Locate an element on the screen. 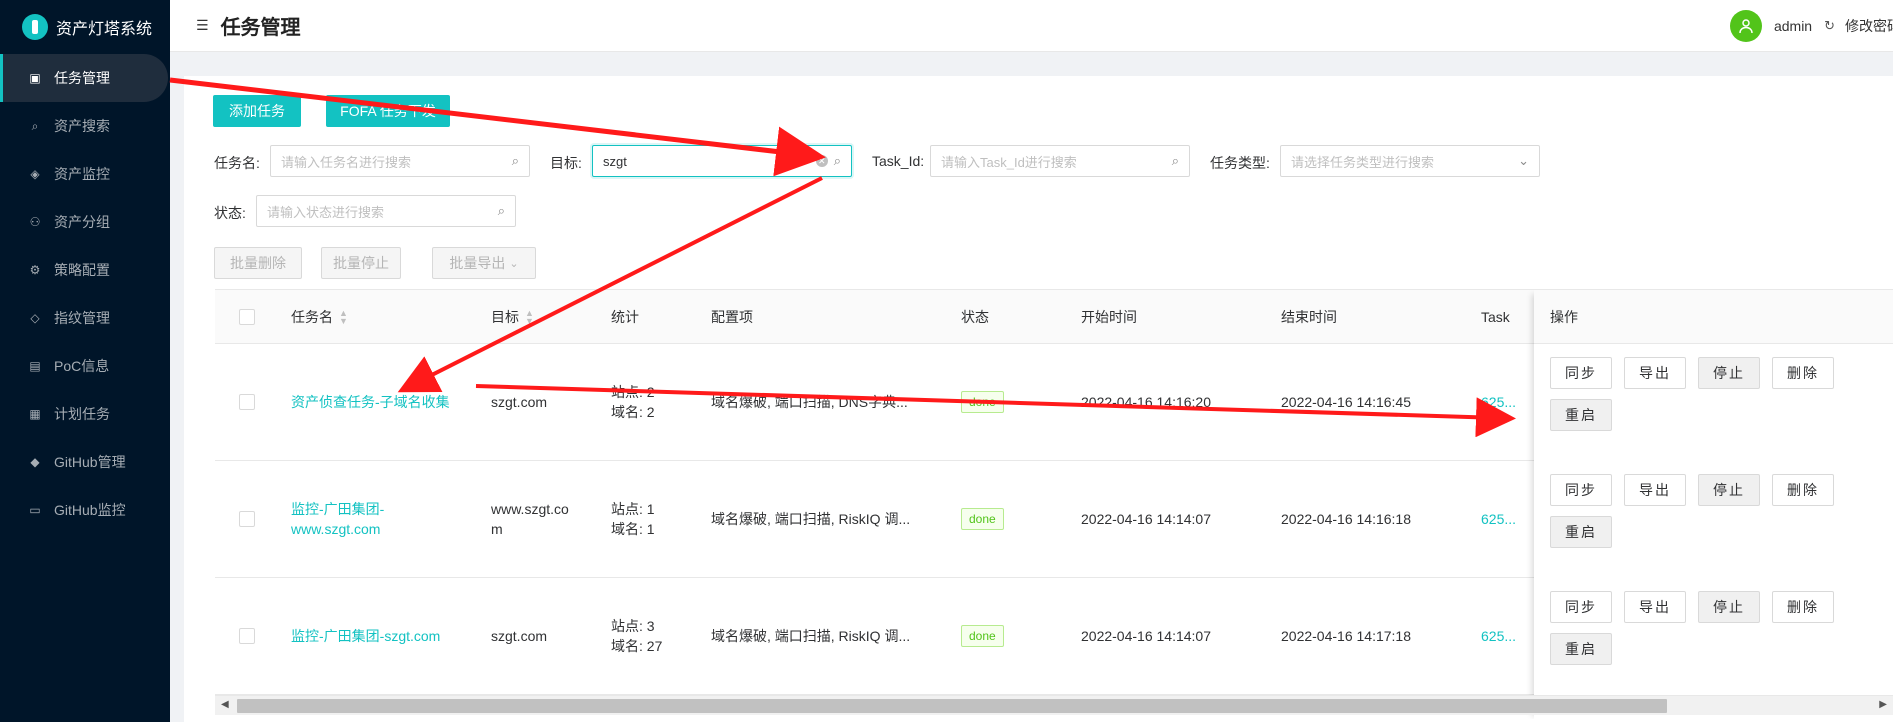 This screenshot has width=1893, height=722. select-all-checkbox is located at coordinates (247, 317).